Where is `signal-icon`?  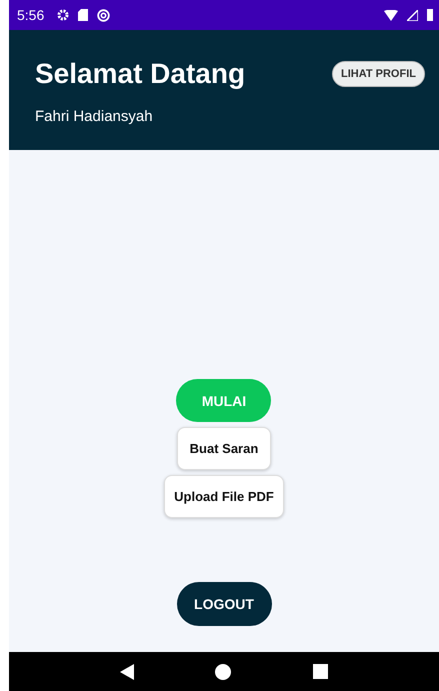 signal-icon is located at coordinates (412, 15).